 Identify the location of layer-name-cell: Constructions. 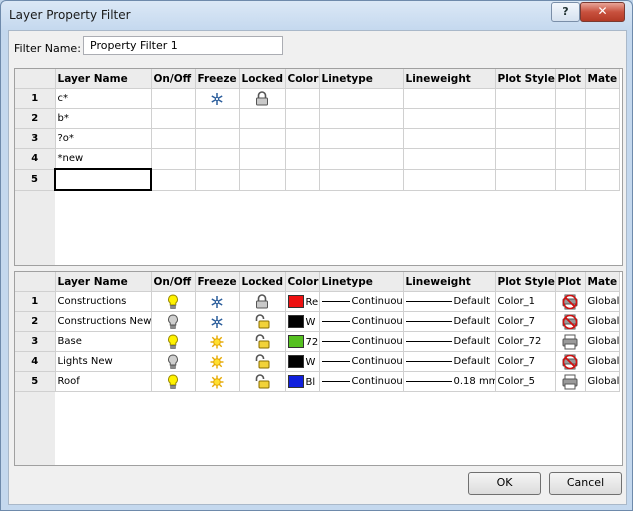
(103, 301).